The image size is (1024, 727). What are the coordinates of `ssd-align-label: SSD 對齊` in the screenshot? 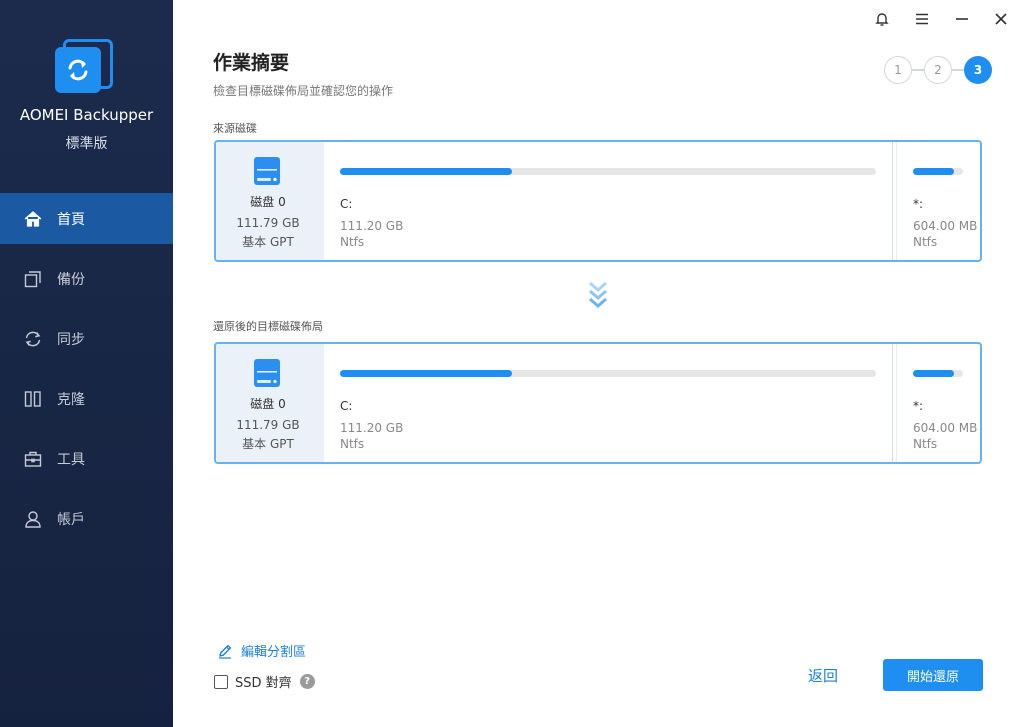 It's located at (263, 683).